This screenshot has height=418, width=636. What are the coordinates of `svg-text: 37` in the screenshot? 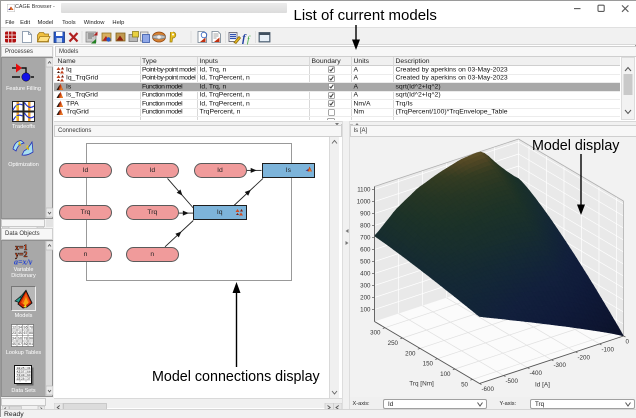 It's located at (29, 379).